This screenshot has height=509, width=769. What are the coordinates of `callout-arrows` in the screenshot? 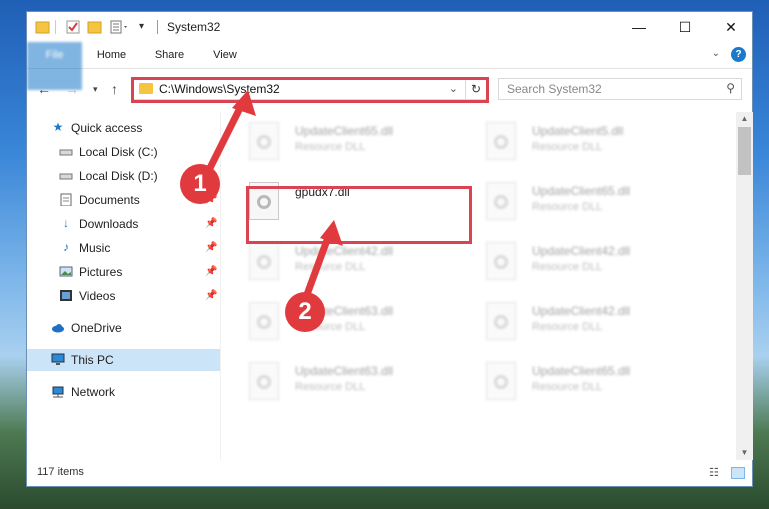 It's located at (272, 196).